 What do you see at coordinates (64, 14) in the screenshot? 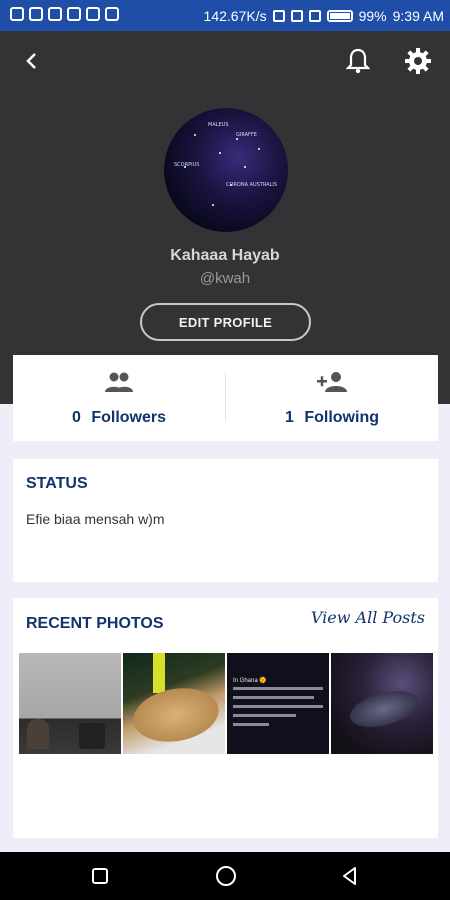
I see `notification-icons` at bounding box center [64, 14].